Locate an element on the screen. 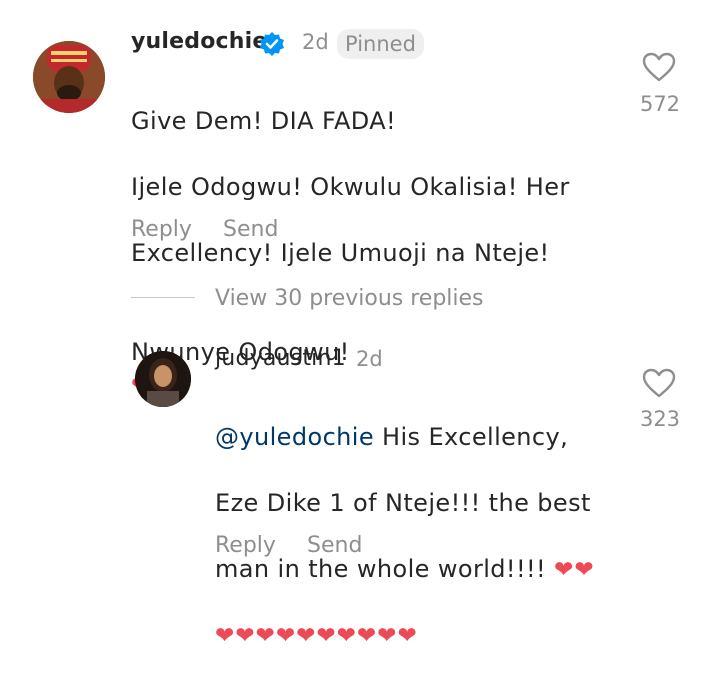 This screenshot has width=720, height=686. like-count: 572 is located at coordinates (660, 104).